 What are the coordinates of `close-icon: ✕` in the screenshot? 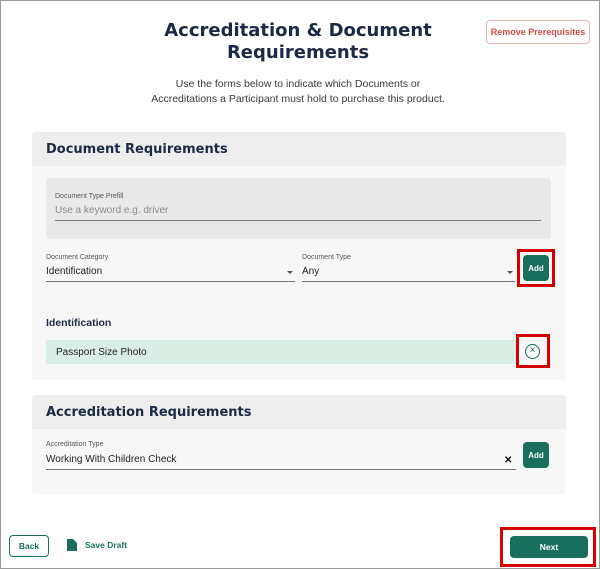 It's located at (508, 460).